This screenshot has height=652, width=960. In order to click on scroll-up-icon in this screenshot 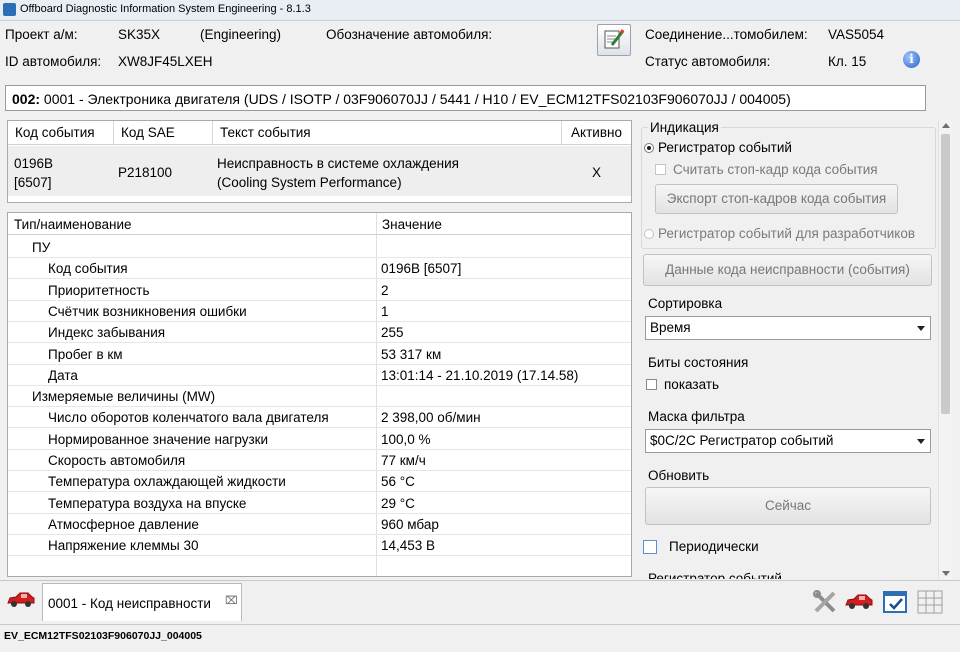, I will do `click(946, 125)`.